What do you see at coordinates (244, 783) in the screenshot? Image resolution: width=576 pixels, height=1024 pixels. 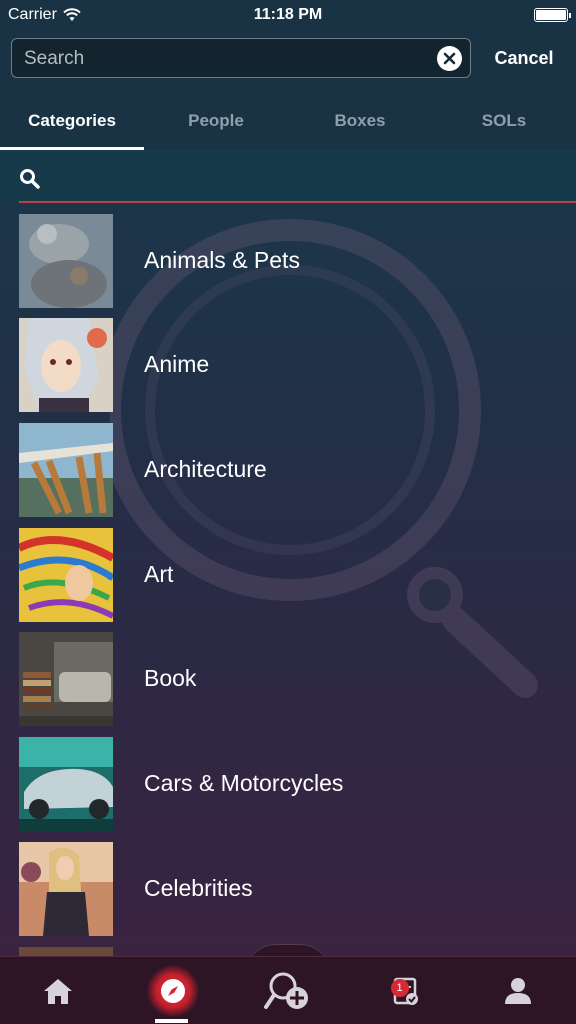 I see `category-label: Cars & Motorcycles` at bounding box center [244, 783].